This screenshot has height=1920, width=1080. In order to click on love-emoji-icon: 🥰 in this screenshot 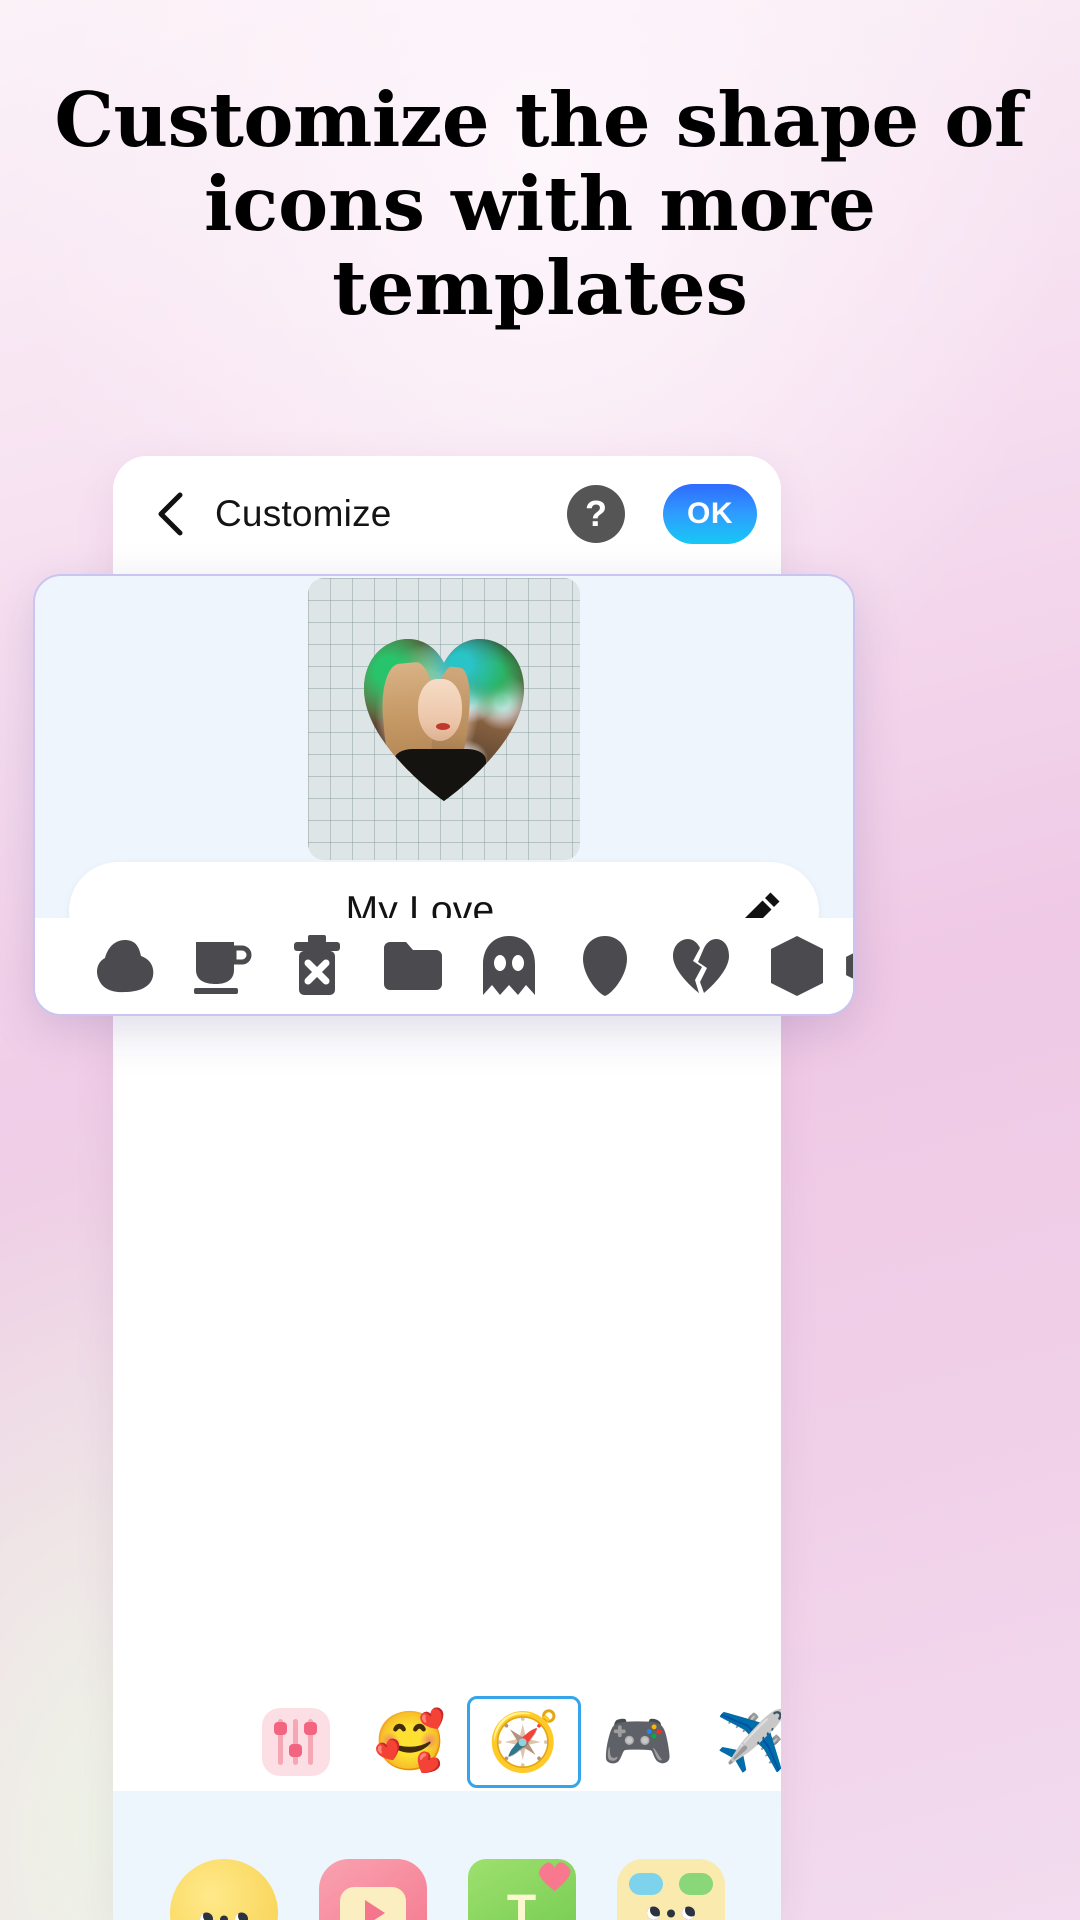, I will do `click(410, 1741)`.